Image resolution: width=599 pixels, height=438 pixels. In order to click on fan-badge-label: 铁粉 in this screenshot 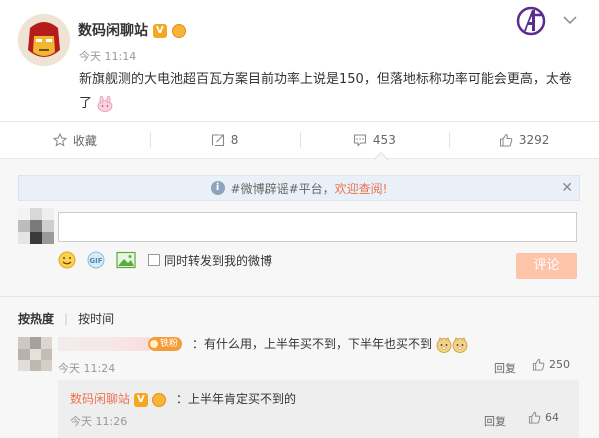, I will do `click(169, 344)`.